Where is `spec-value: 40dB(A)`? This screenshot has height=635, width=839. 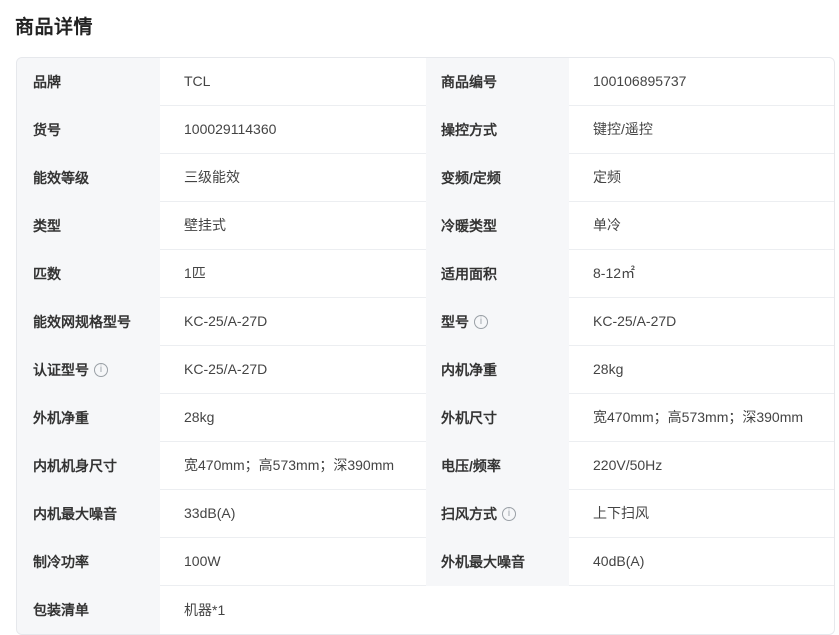 spec-value: 40dB(A) is located at coordinates (701, 562).